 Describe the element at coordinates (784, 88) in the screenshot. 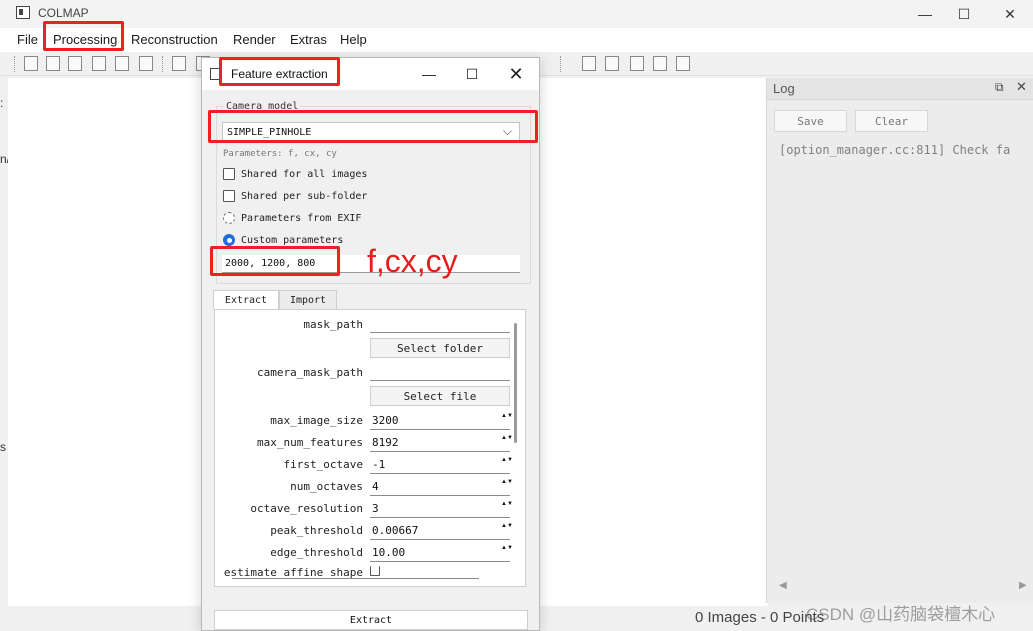

I see `log-title: Log` at that location.